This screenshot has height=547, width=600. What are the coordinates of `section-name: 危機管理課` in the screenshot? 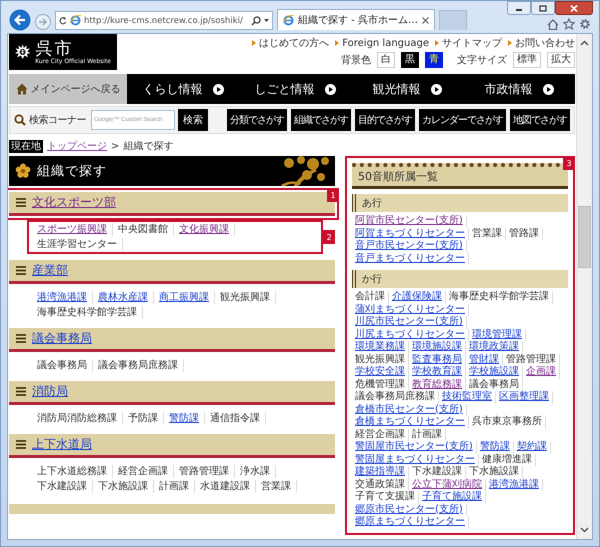 It's located at (380, 384).